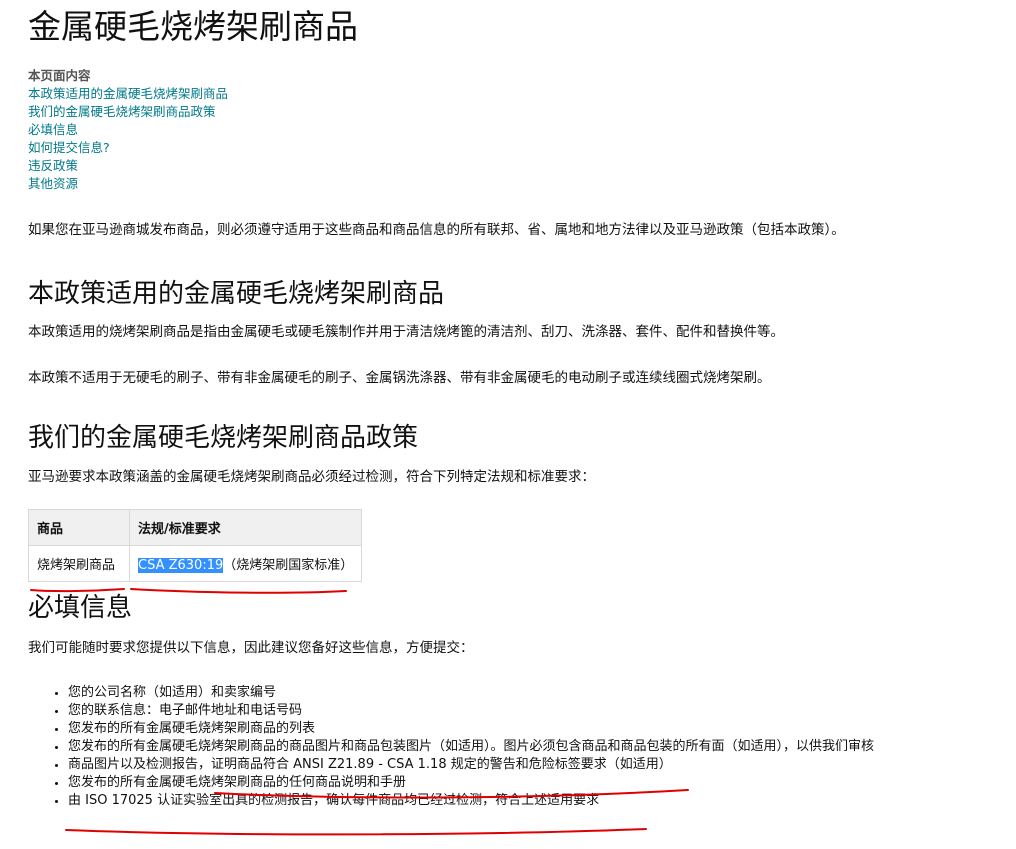 This screenshot has height=849, width=1016. I want to click on toc-link-required-info: 必填信息, so click(518, 130).